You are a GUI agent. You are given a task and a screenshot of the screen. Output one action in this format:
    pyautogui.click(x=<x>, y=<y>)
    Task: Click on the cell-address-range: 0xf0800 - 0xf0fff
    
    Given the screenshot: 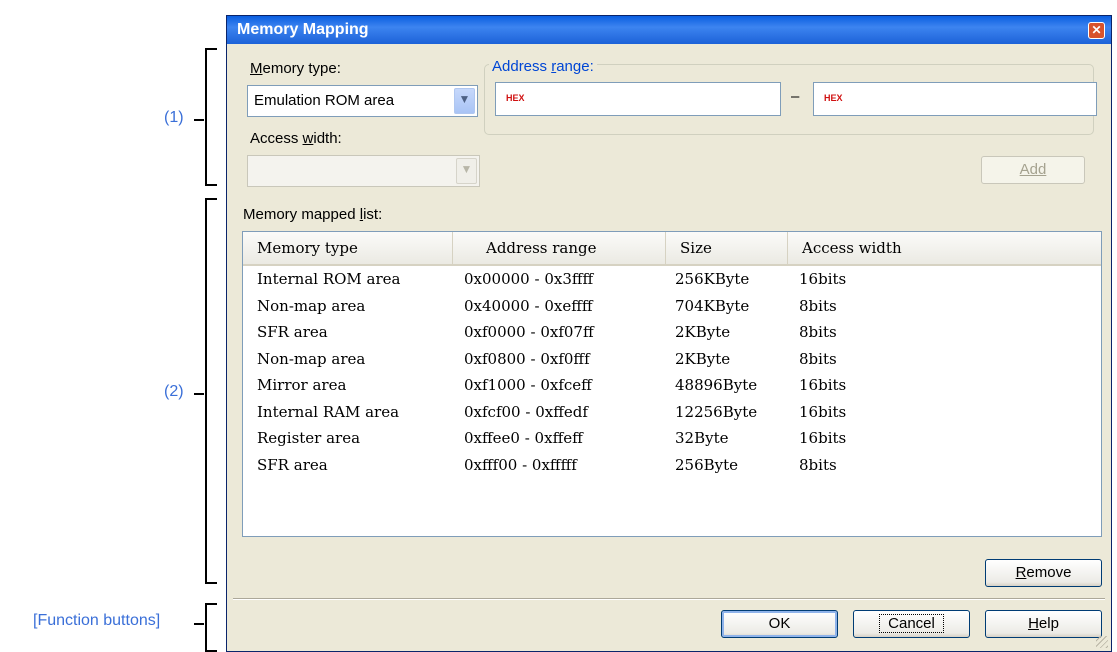 What is the action you would take?
    pyautogui.click(x=527, y=358)
    